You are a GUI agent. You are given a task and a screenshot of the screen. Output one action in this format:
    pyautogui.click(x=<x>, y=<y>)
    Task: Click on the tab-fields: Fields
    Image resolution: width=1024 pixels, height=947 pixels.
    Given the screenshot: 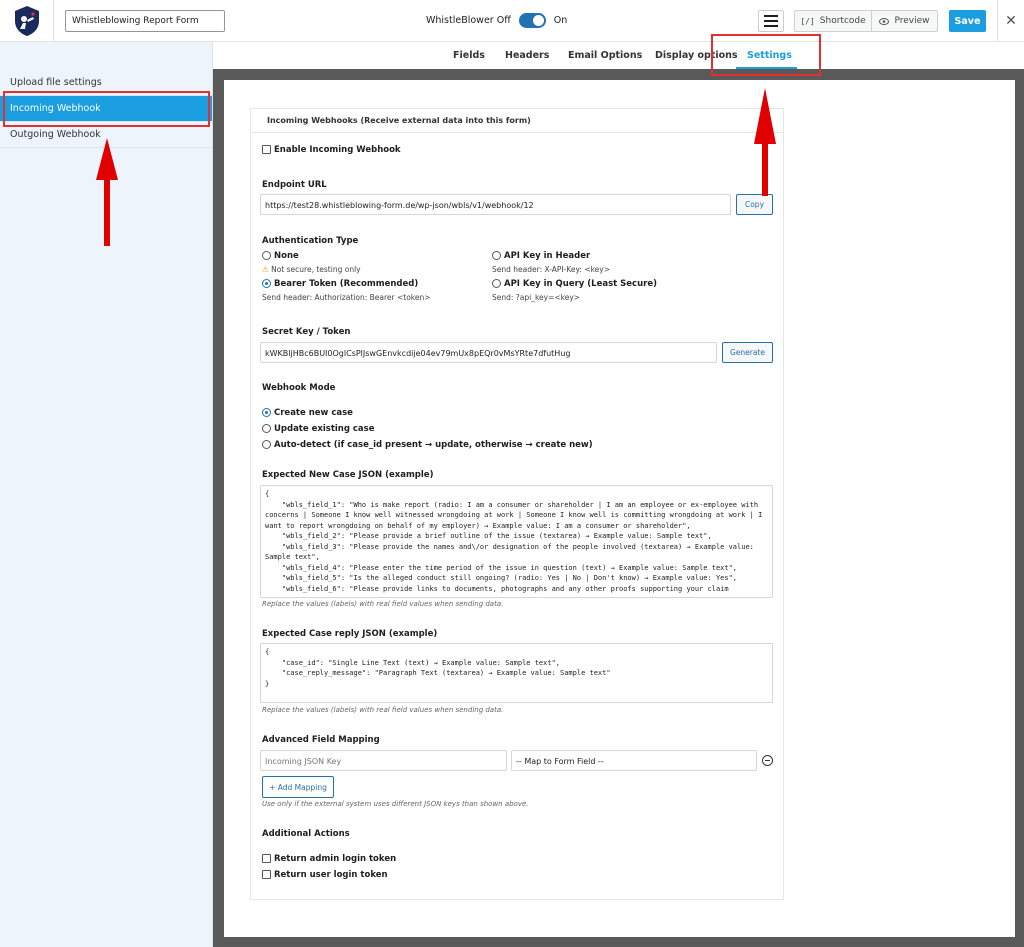 What is the action you would take?
    pyautogui.click(x=469, y=55)
    